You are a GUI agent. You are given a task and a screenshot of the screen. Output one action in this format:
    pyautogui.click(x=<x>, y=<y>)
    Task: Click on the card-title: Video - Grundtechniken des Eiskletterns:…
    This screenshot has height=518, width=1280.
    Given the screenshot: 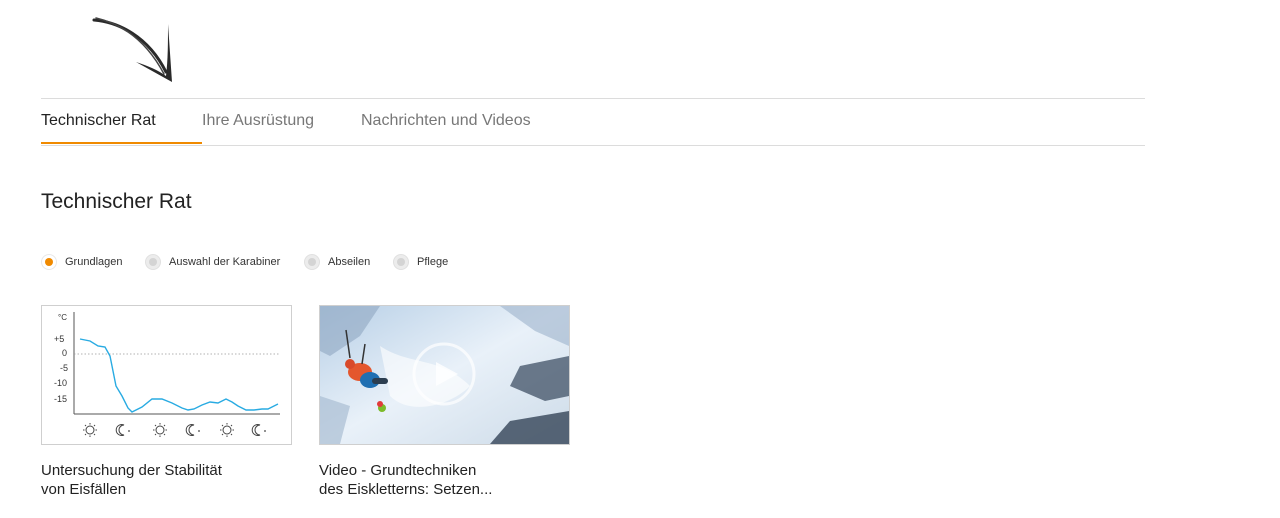 What is the action you would take?
    pyautogui.click(x=444, y=480)
    